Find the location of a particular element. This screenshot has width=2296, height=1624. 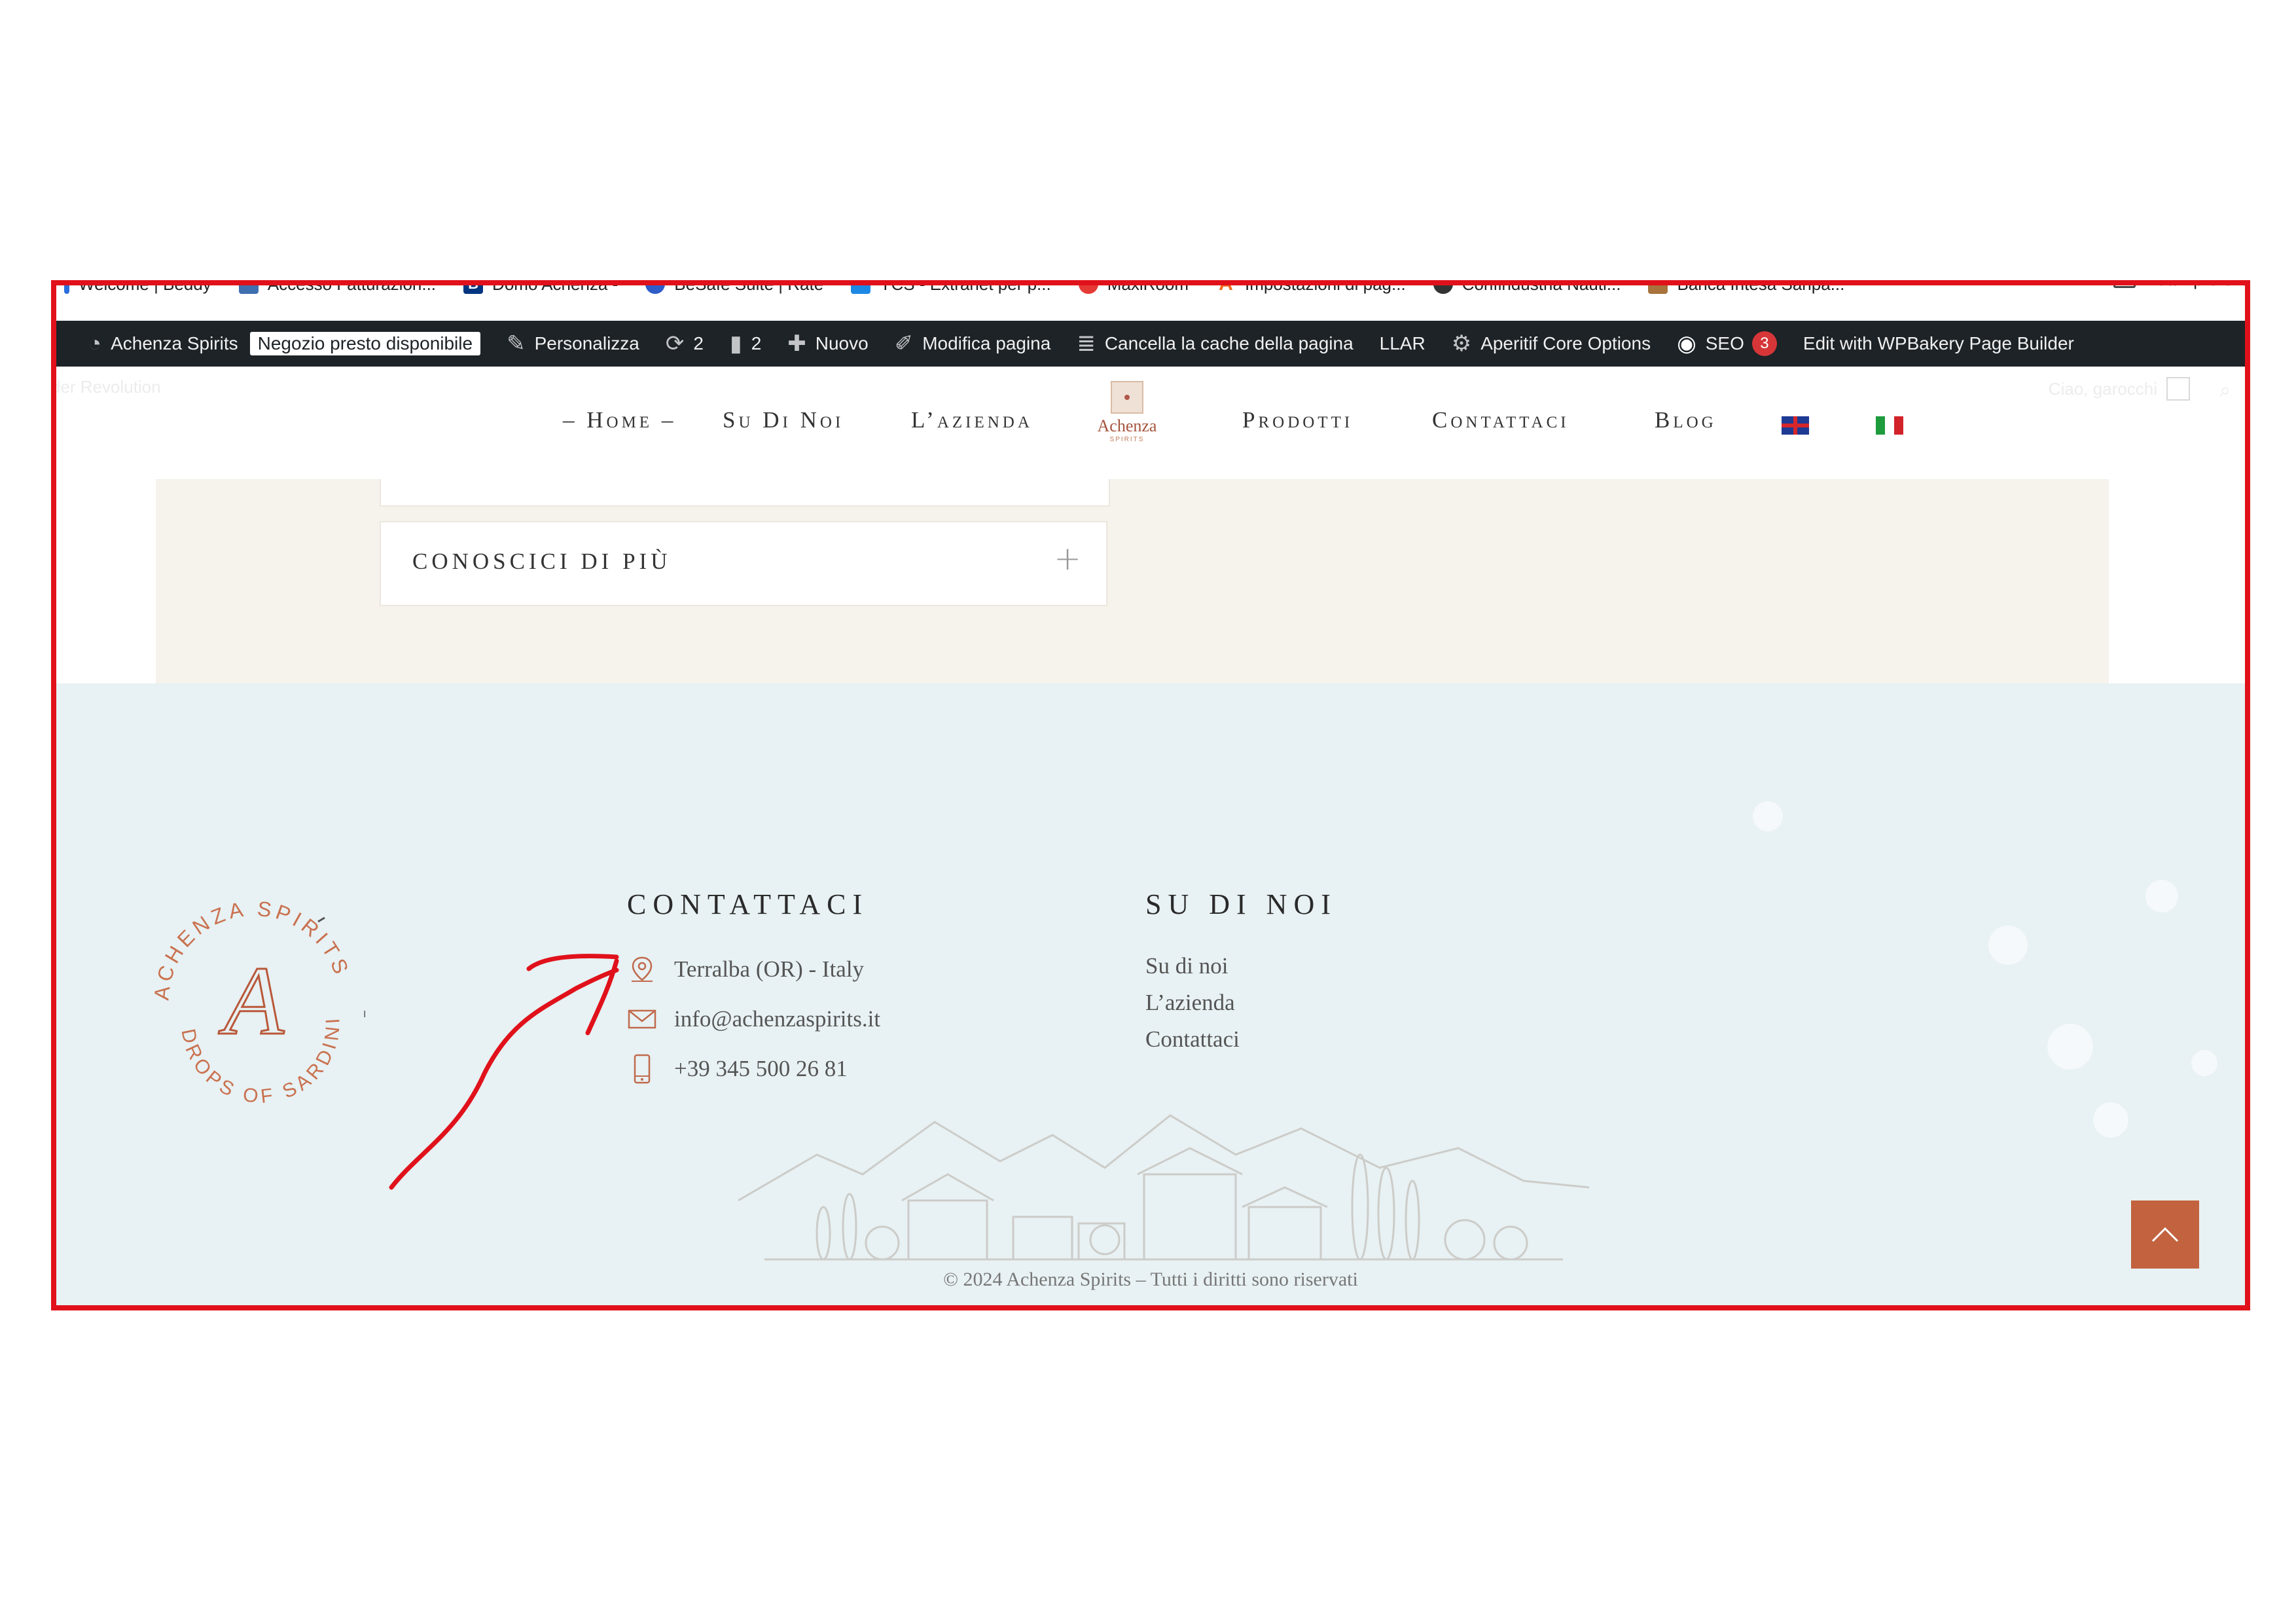

comments-link: ▮ 2 is located at coordinates (745, 344).